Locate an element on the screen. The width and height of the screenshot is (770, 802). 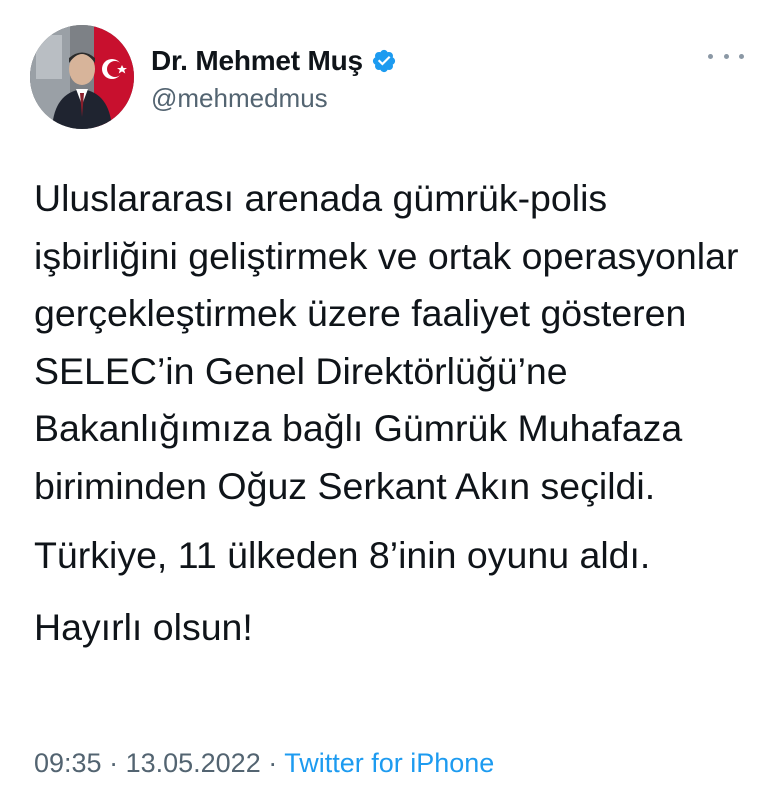
tweet-meta: 09:35 · 13.05.2022 · Twitter for iPhone is located at coordinates (264, 763).